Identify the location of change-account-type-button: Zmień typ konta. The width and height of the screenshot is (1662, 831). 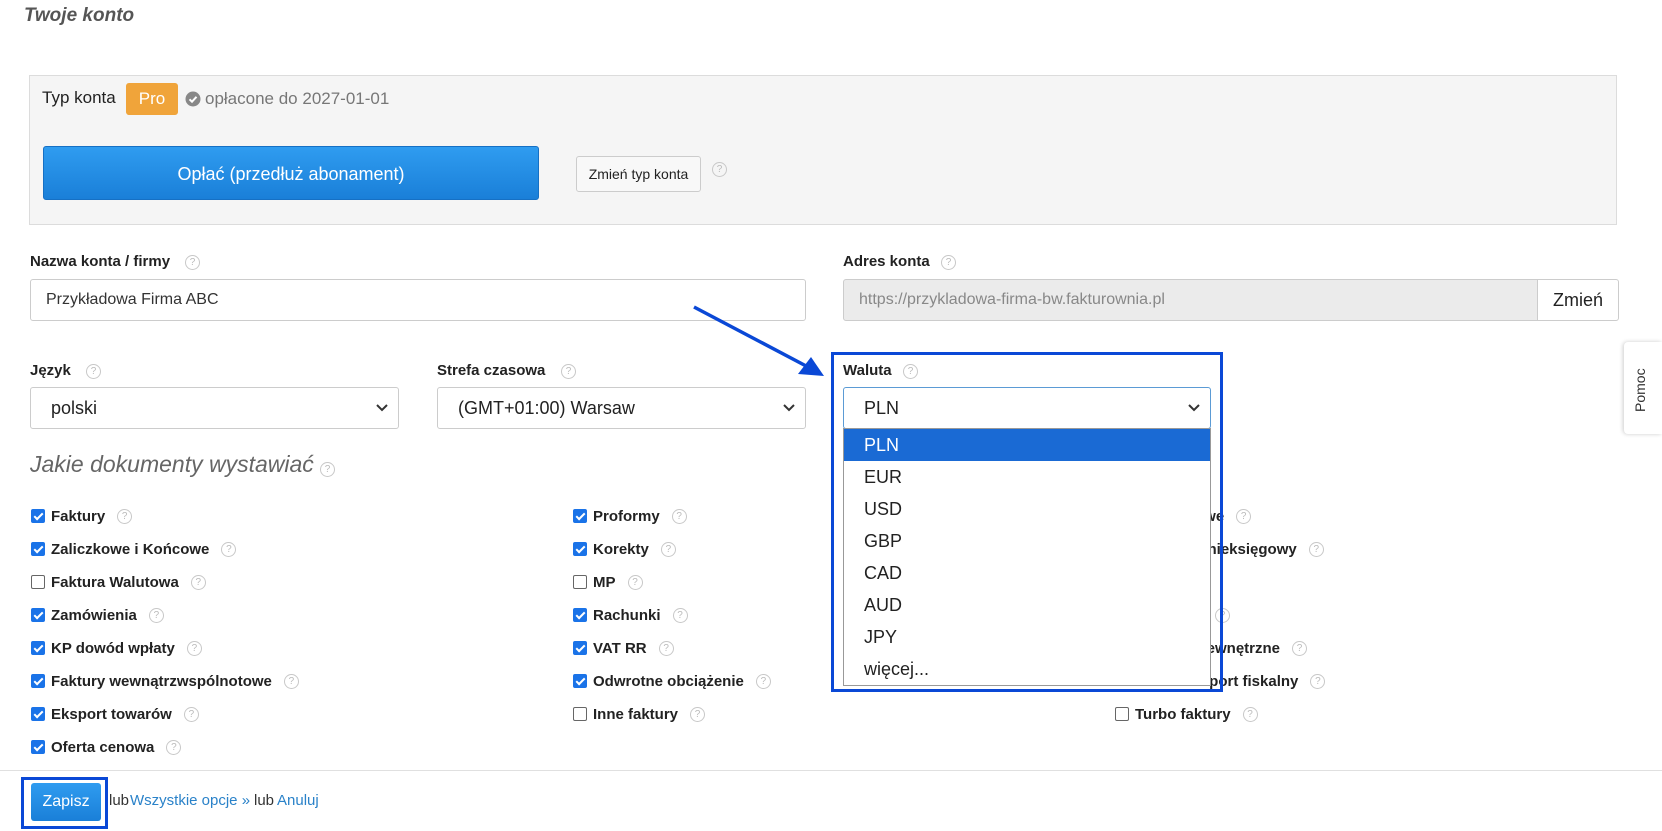
(638, 174).